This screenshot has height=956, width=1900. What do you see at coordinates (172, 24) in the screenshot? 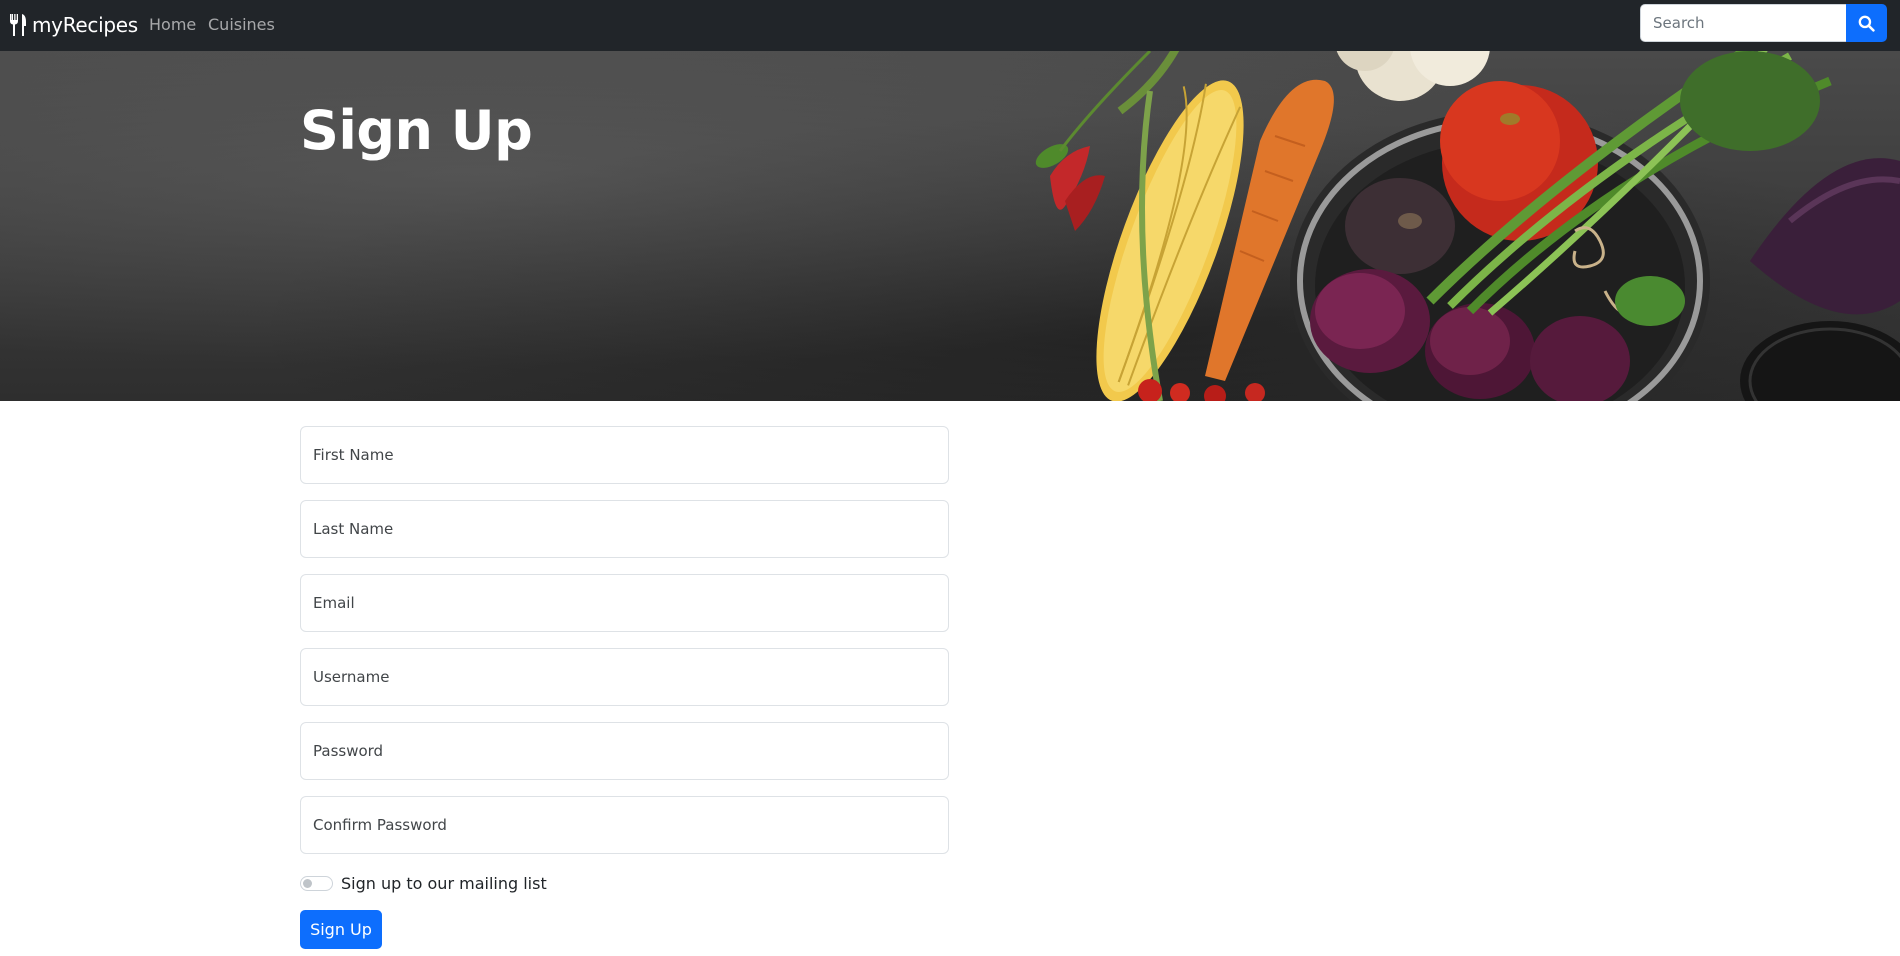
I see `nav-home-link: Home` at bounding box center [172, 24].